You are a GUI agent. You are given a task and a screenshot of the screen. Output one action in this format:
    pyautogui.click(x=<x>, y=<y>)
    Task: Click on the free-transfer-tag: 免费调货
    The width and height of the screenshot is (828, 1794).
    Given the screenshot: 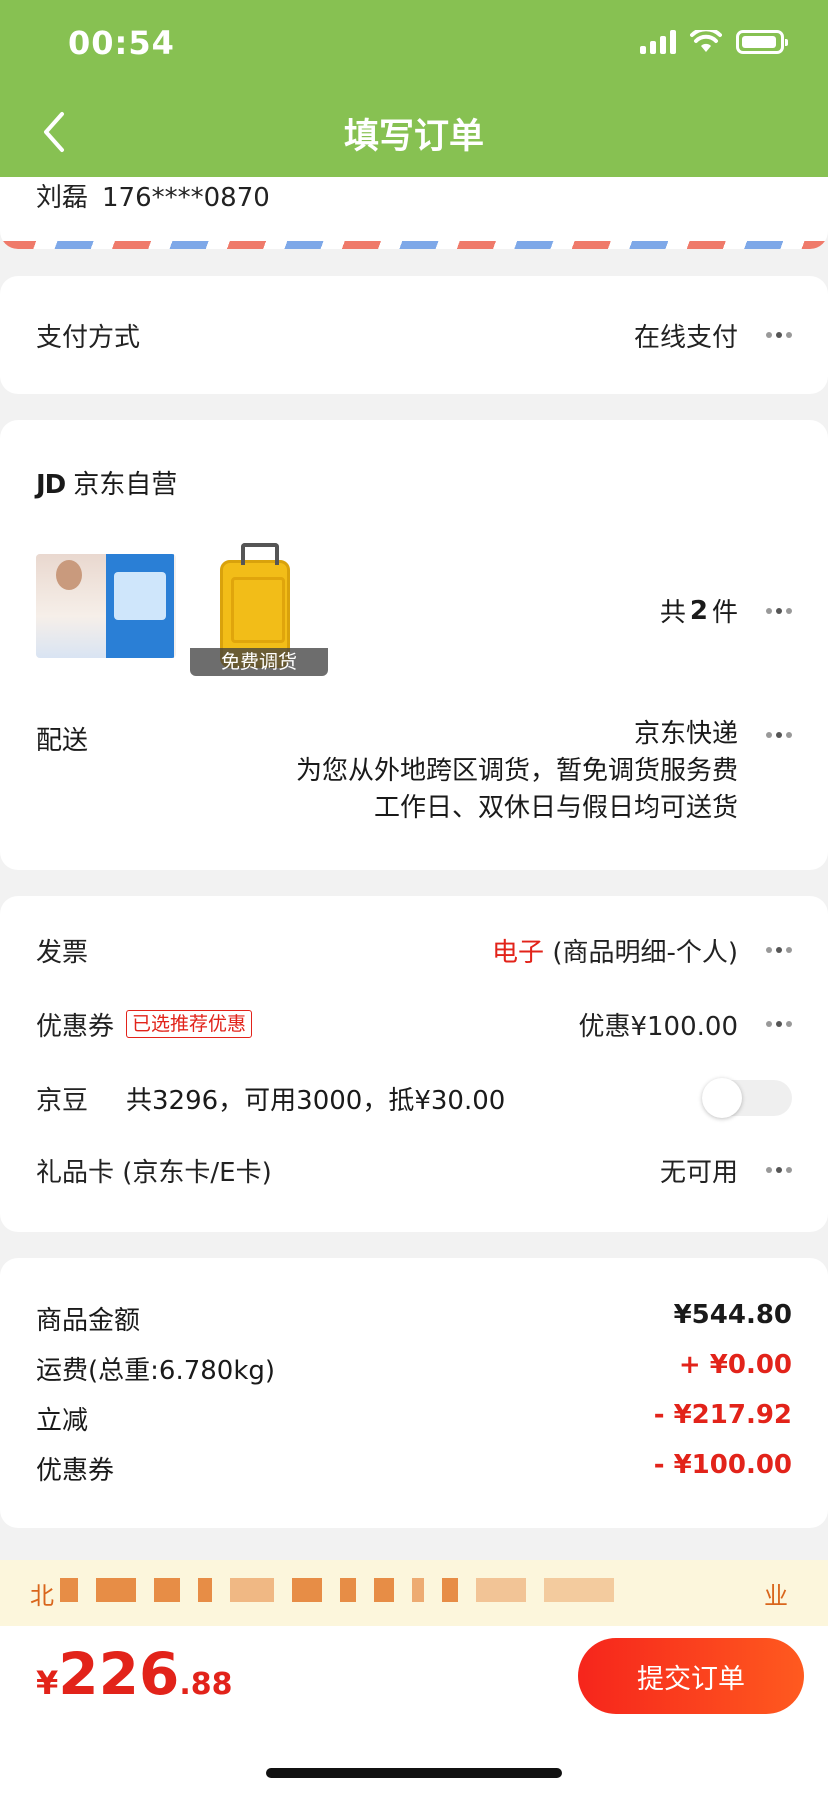 What is the action you would take?
    pyautogui.click(x=259, y=662)
    